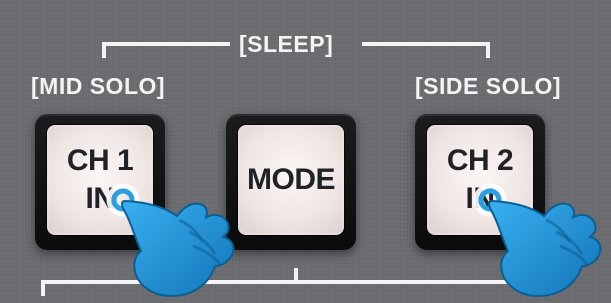 Image resolution: width=611 pixels, height=303 pixels. I want to click on mode-button: MODE, so click(291, 180).